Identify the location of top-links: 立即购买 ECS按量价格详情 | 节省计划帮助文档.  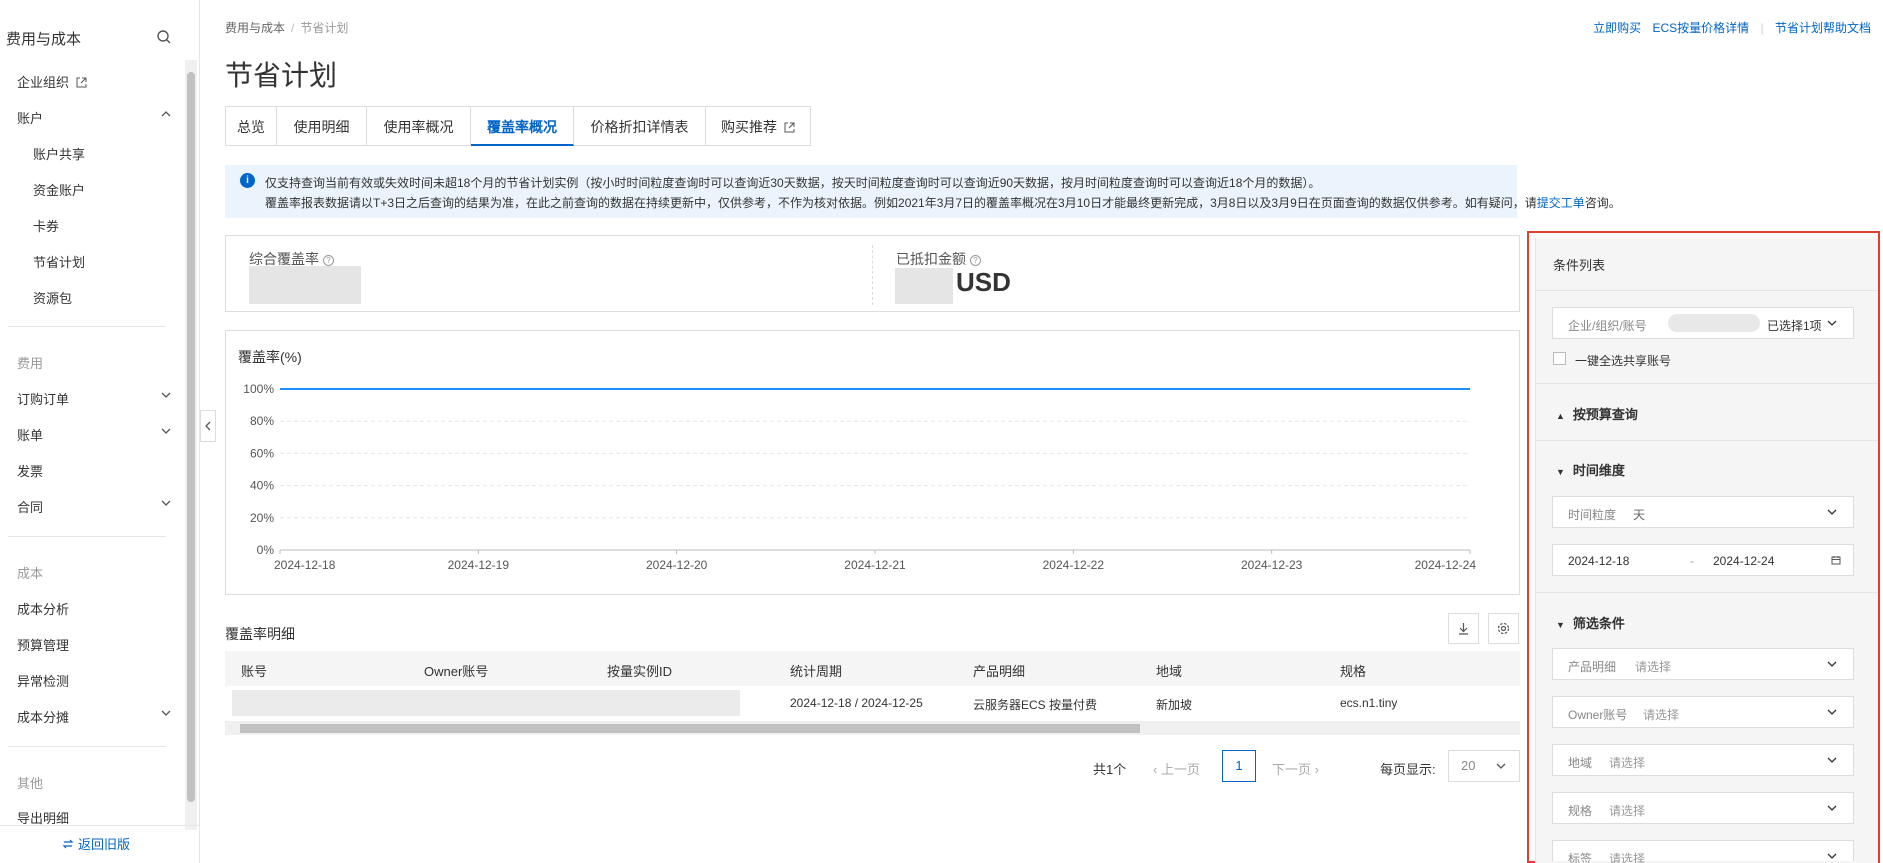
(1732, 28).